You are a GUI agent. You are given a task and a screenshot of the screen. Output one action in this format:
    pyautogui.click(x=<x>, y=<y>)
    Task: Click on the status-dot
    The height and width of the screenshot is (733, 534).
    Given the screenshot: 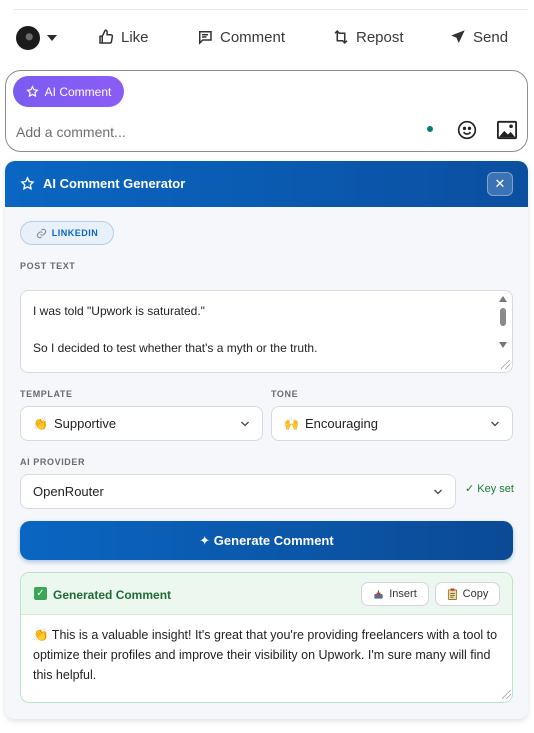 What is the action you would take?
    pyautogui.click(x=430, y=129)
    